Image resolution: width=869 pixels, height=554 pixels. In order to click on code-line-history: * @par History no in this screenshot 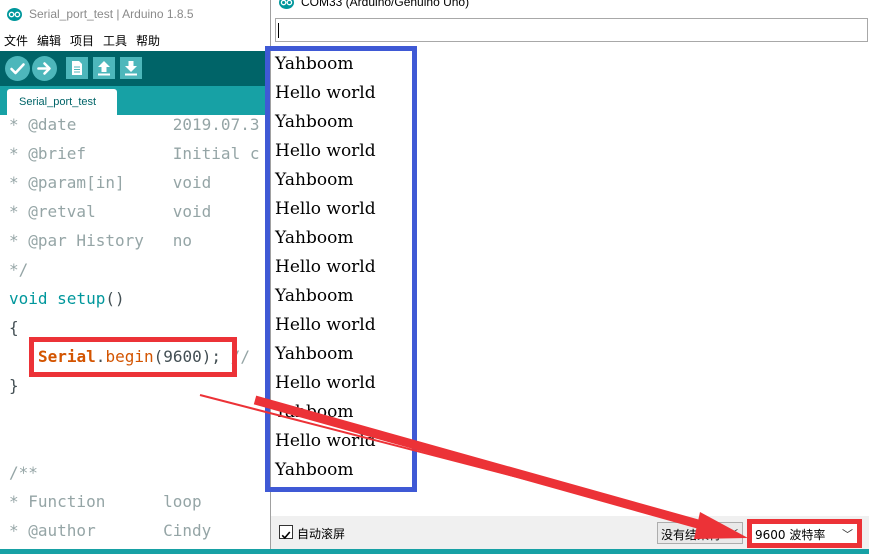, I will do `click(100, 241)`.